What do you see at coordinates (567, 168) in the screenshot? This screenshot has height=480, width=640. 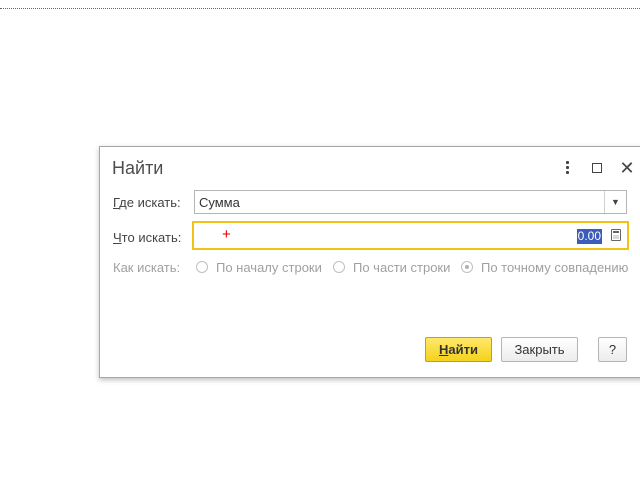 I see `vertical-dots-icon` at bounding box center [567, 168].